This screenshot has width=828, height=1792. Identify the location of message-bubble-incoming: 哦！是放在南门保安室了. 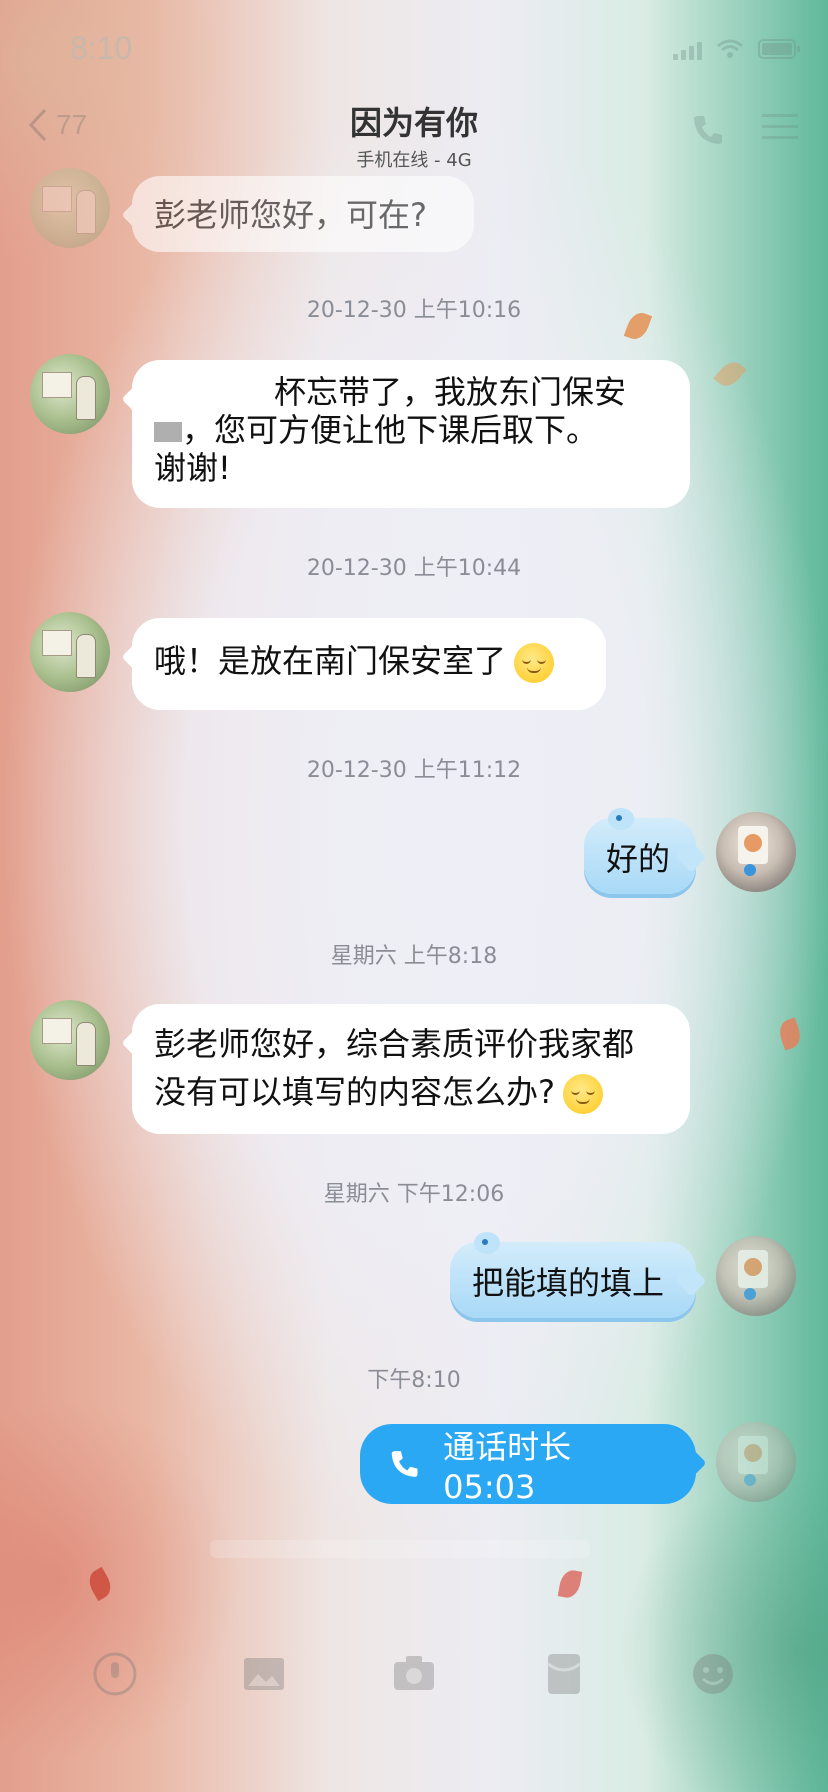
(363, 664).